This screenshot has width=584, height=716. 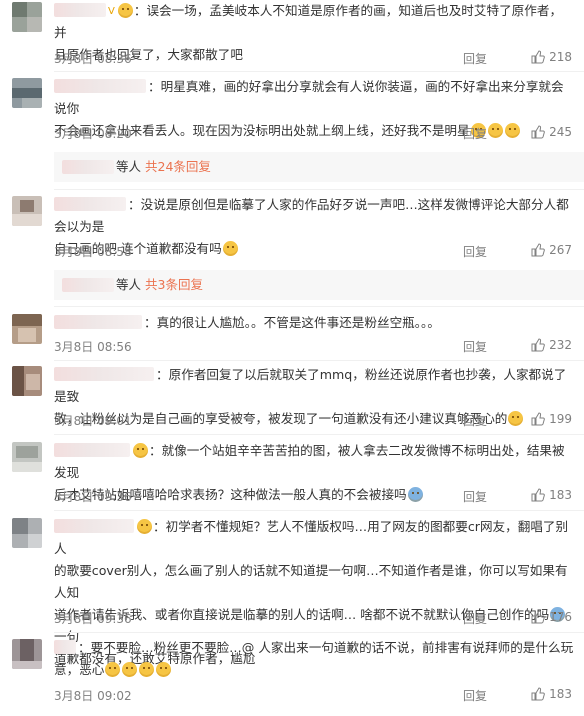 I want to click on sub-replies-summary: 等人 共3条回复, so click(x=319, y=285).